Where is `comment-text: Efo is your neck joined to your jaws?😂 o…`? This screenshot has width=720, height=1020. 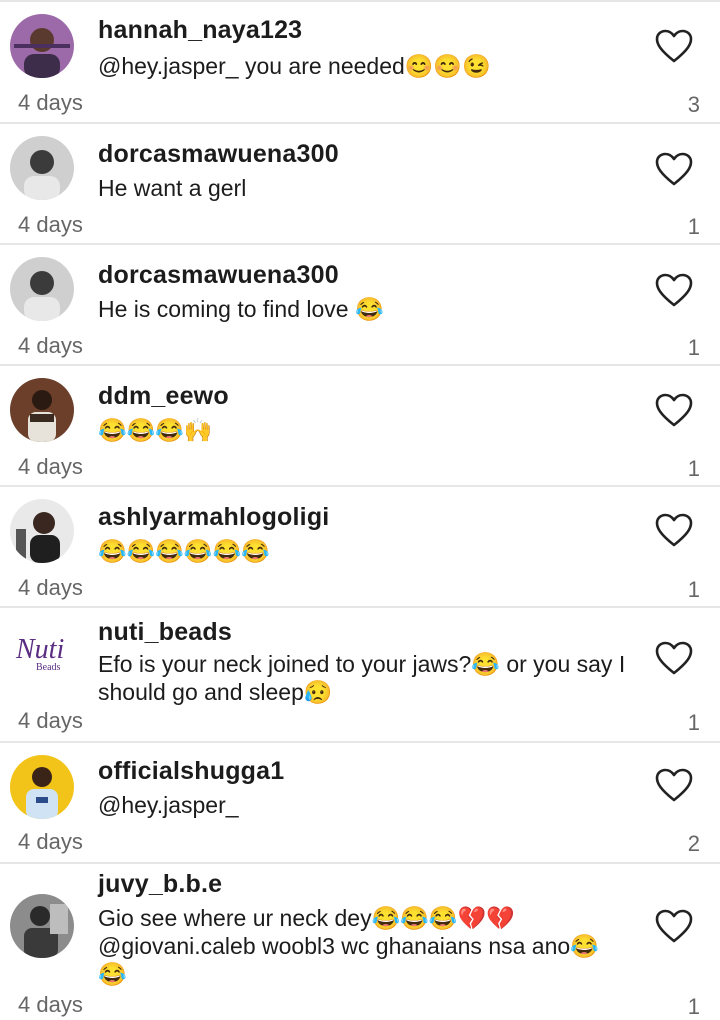 comment-text: Efo is your neck joined to your jaws?😂 o… is located at coordinates (362, 678).